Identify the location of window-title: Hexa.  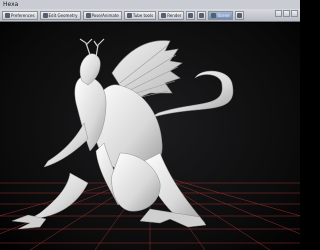
(11, 4).